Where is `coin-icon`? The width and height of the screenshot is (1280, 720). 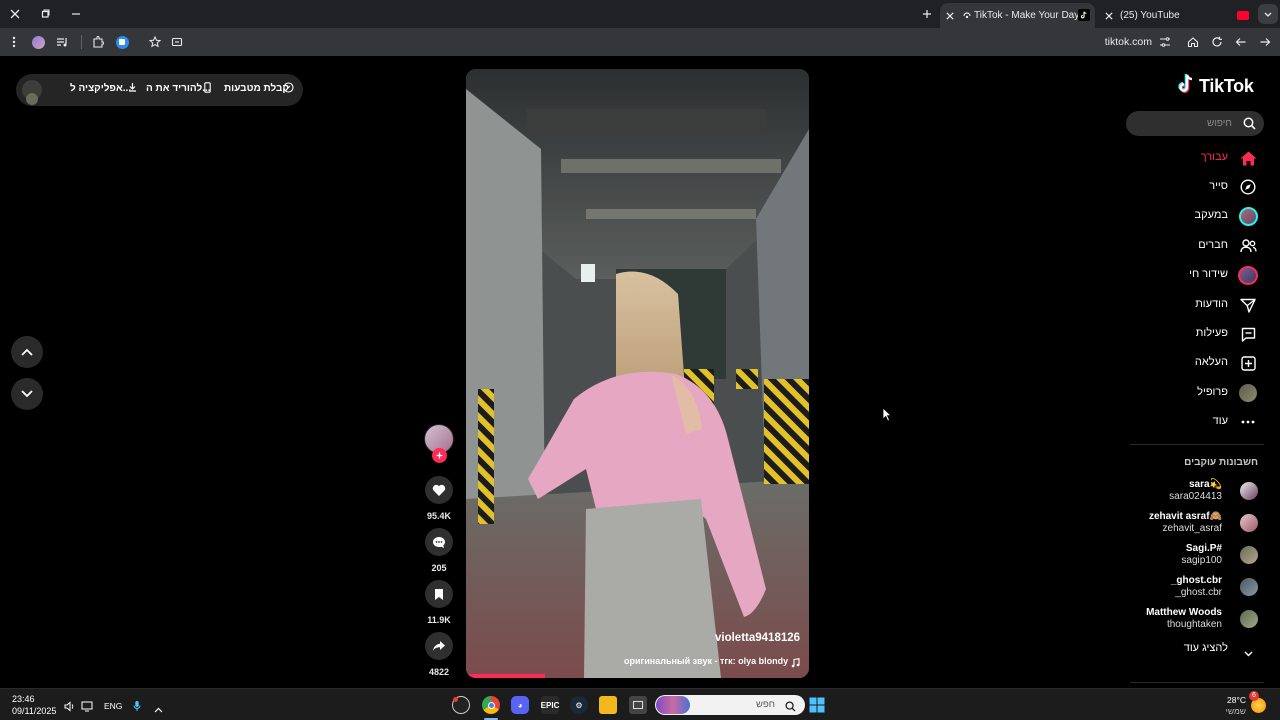
coin-icon is located at coordinates (288, 89).